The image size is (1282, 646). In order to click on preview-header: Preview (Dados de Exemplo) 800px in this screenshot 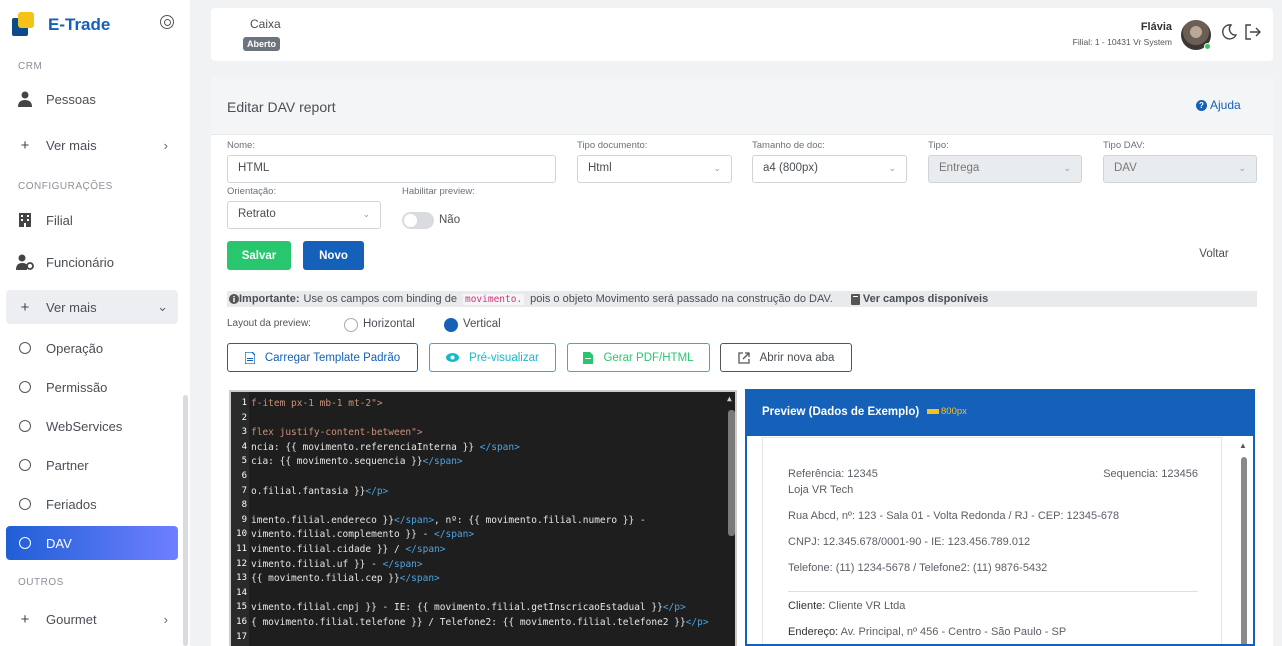, I will do `click(1000, 413)`.